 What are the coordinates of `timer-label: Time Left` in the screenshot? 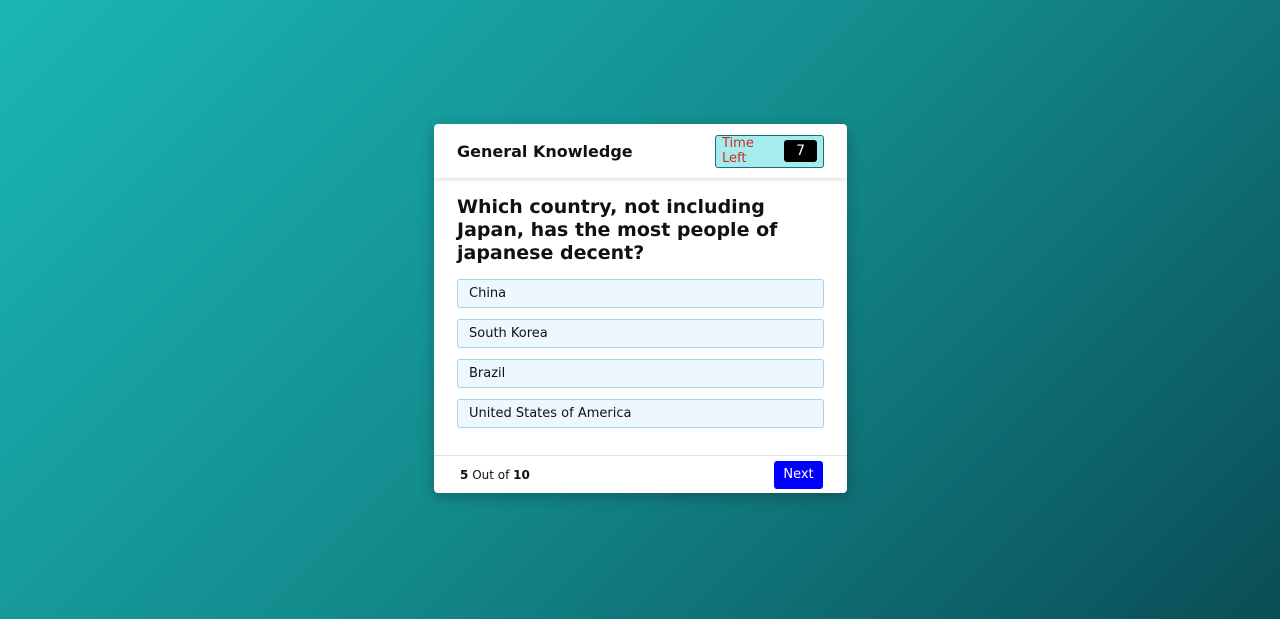 It's located at (738, 151).